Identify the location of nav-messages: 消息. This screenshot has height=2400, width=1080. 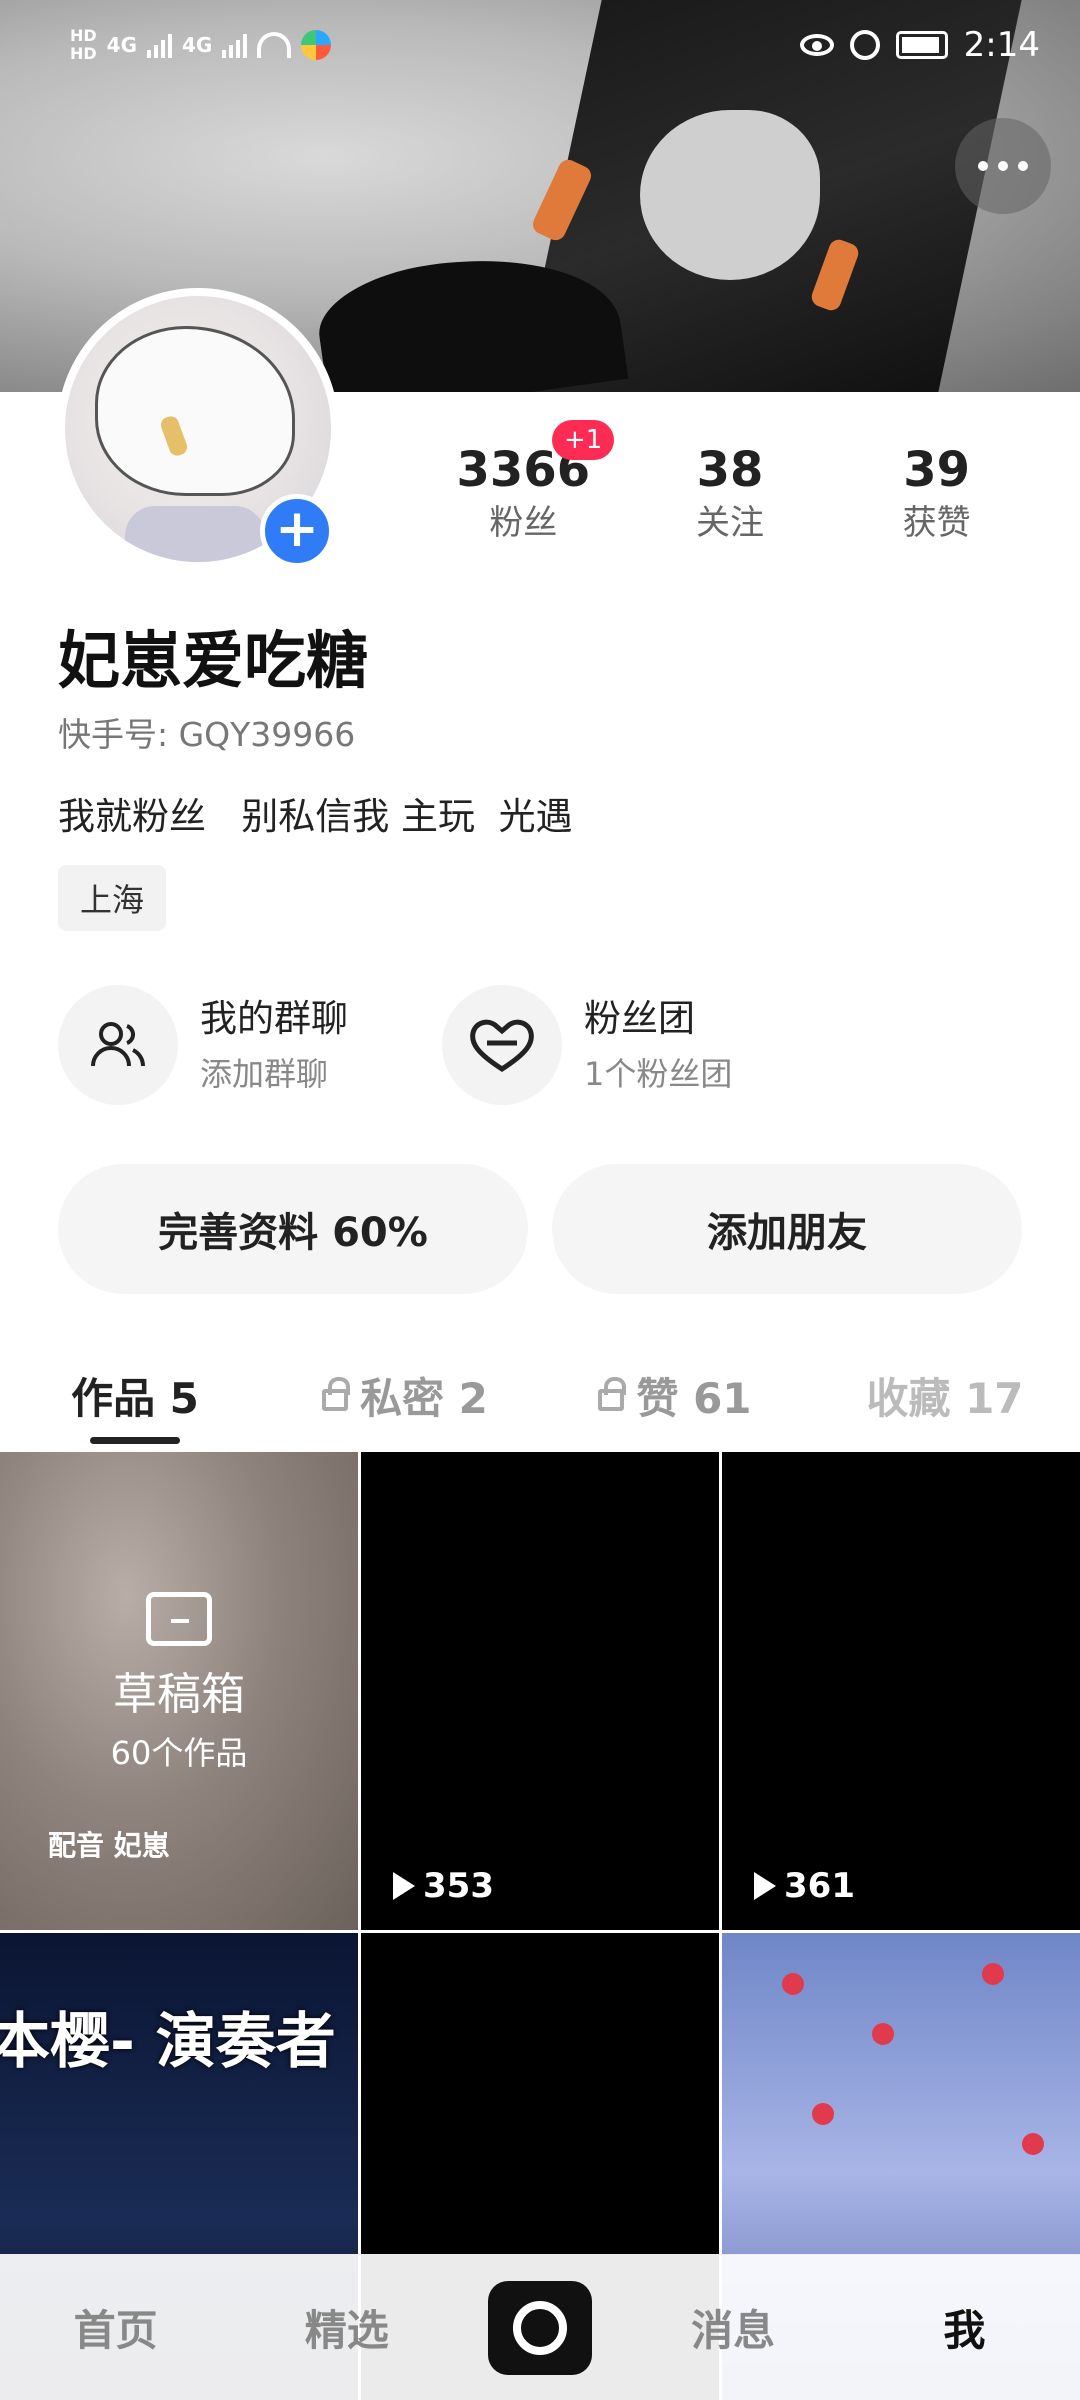
(733, 2327).